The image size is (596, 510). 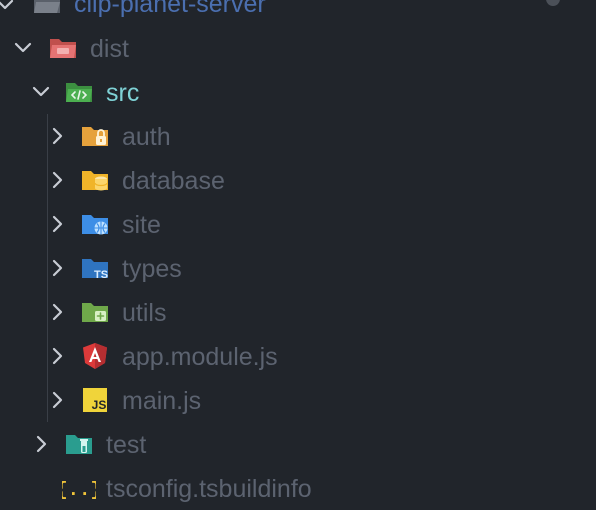 I want to click on tree-item-label: main.js, so click(x=162, y=401).